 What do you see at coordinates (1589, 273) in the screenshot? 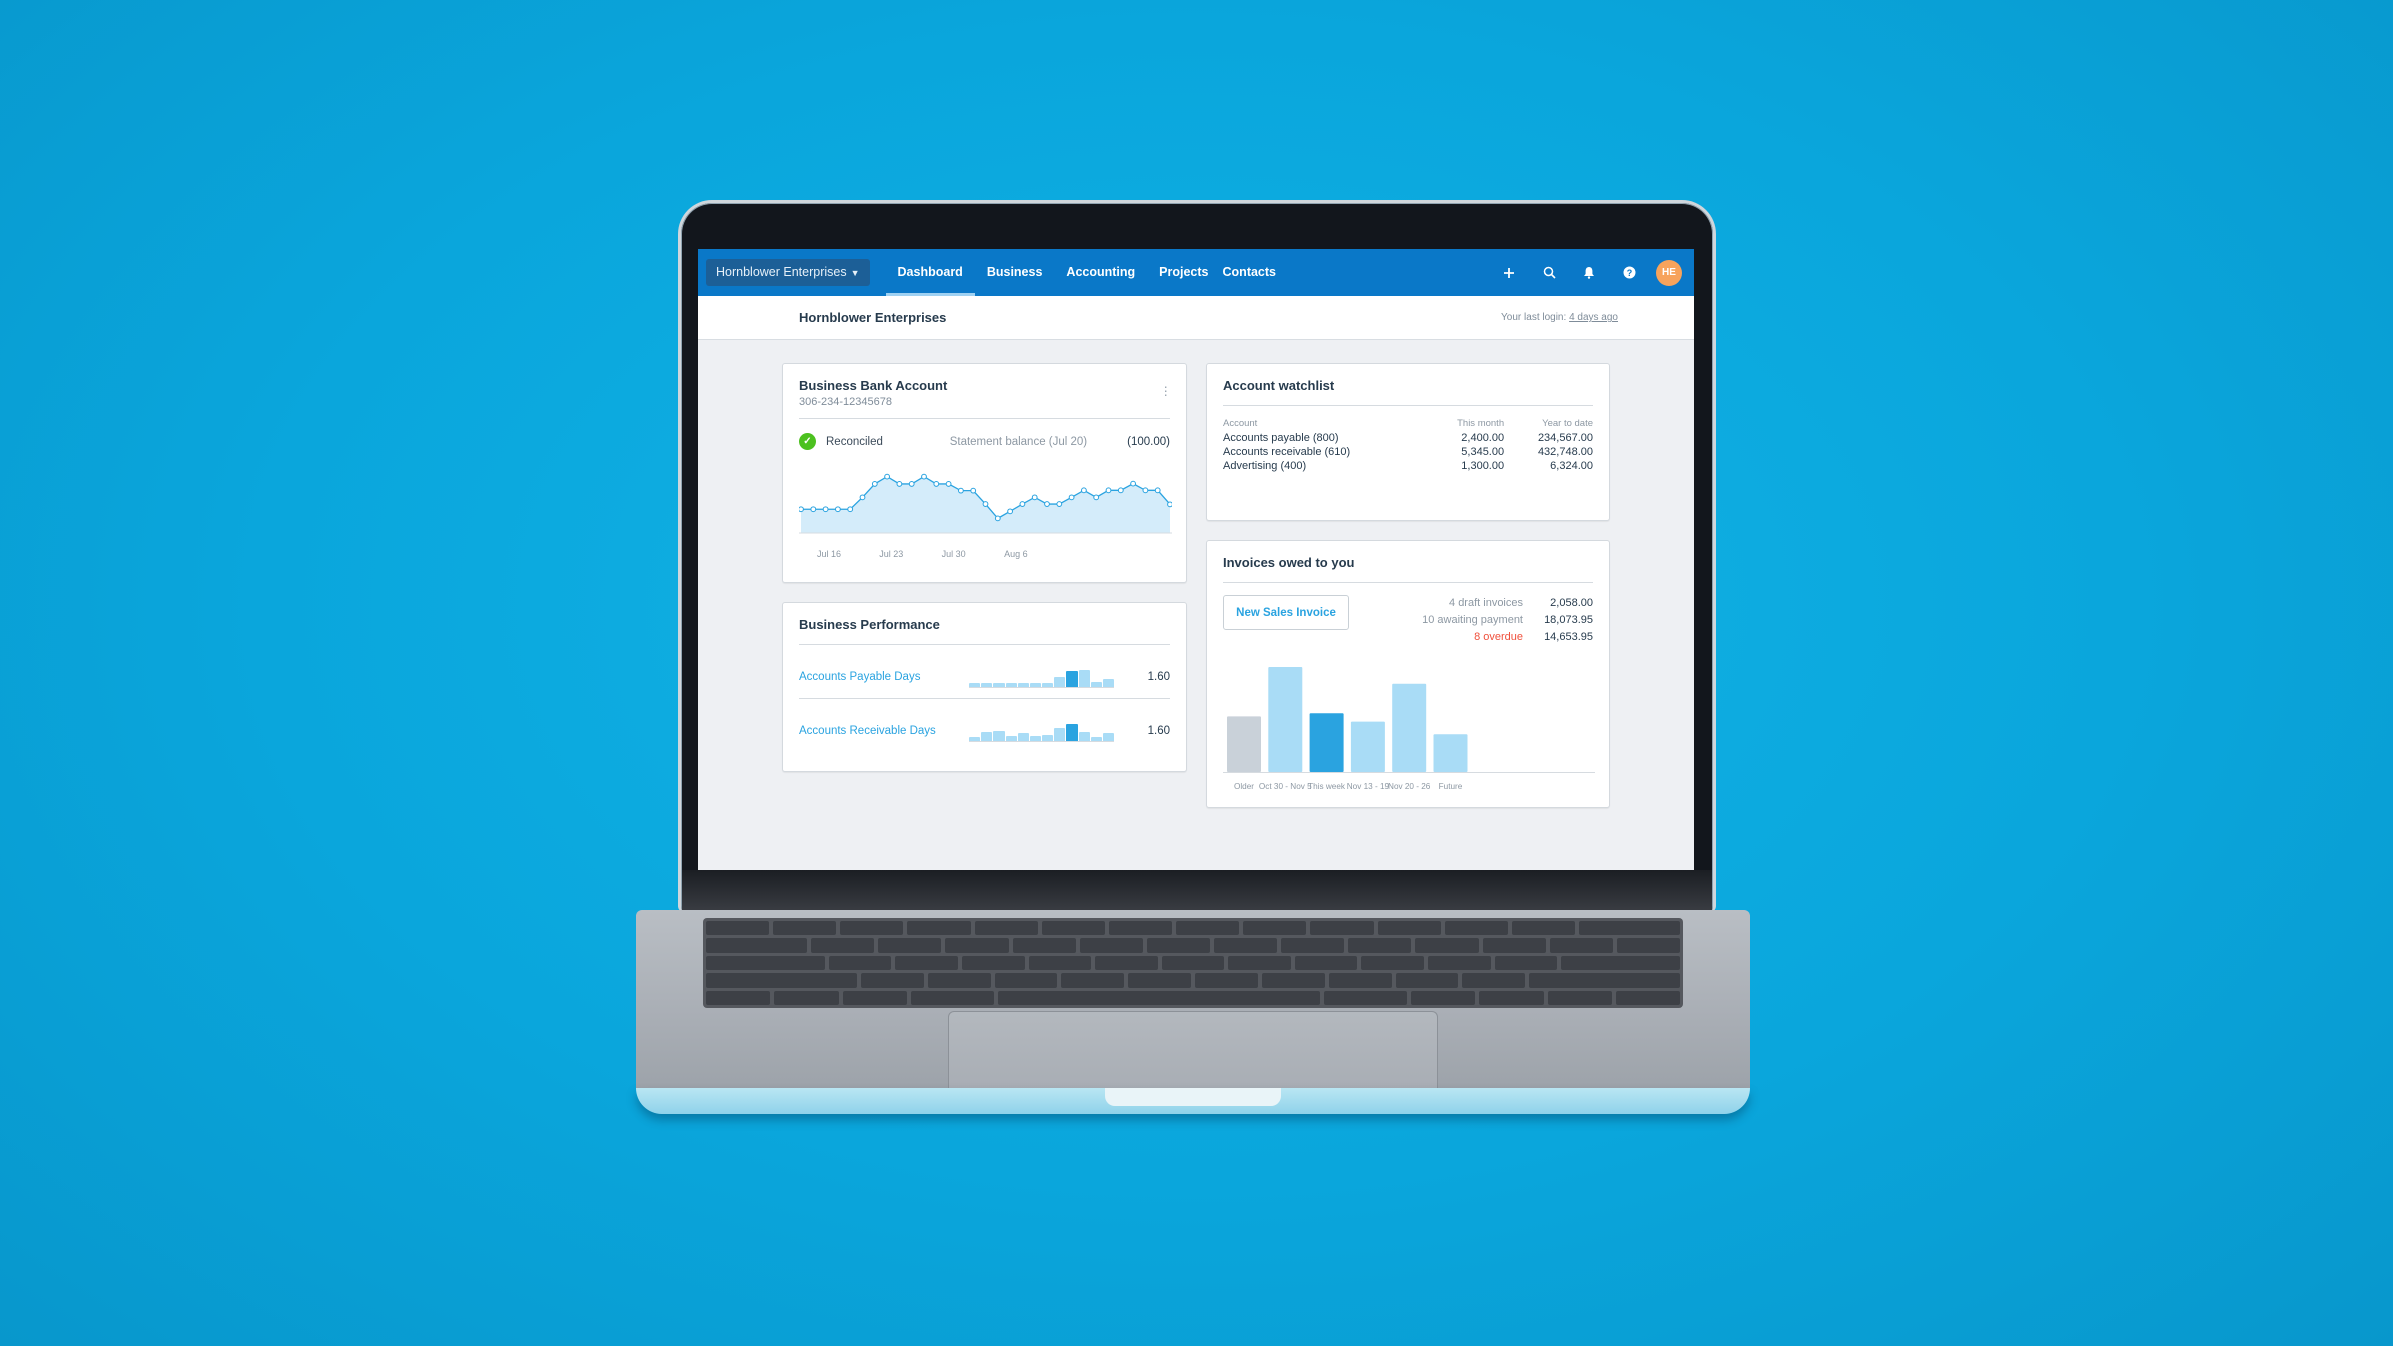
I see `bell-icon` at bounding box center [1589, 273].